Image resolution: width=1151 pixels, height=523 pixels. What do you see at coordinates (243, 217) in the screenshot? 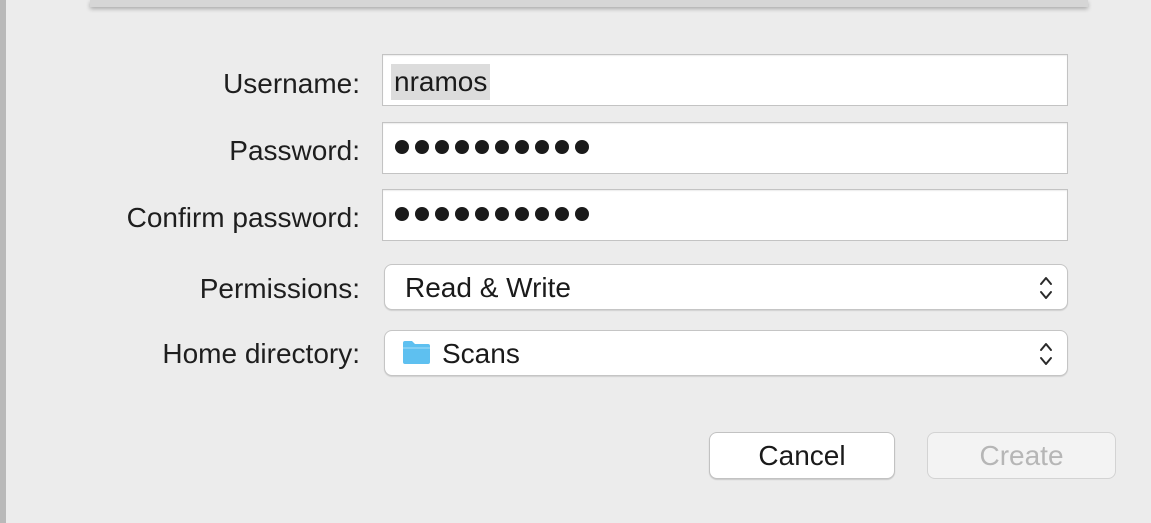
I see `confirm-password-label: Confirm password:` at bounding box center [243, 217].